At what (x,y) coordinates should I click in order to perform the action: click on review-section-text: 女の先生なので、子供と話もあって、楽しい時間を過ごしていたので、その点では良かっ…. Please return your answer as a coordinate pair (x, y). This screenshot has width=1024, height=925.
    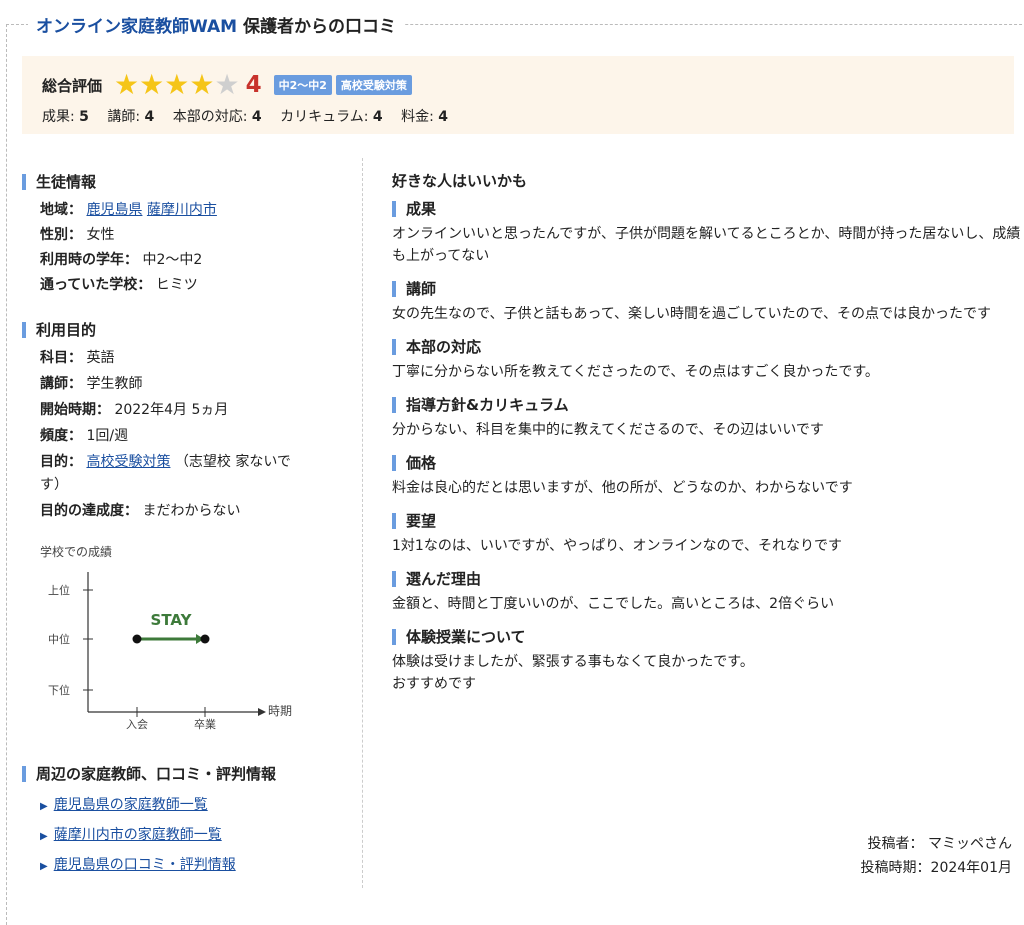
    Looking at the image, I should click on (692, 314).